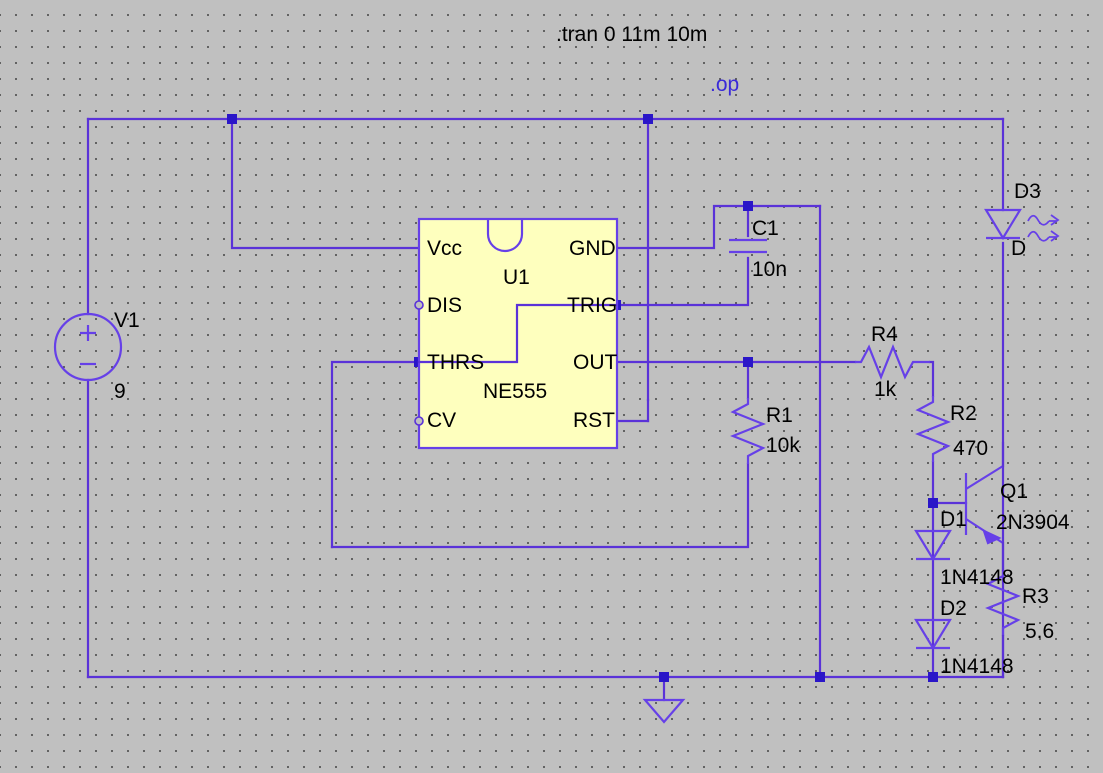 The height and width of the screenshot is (773, 1103). Describe the element at coordinates (718, 227) in the screenshot. I see `wire-gnd-to-c1` at that location.